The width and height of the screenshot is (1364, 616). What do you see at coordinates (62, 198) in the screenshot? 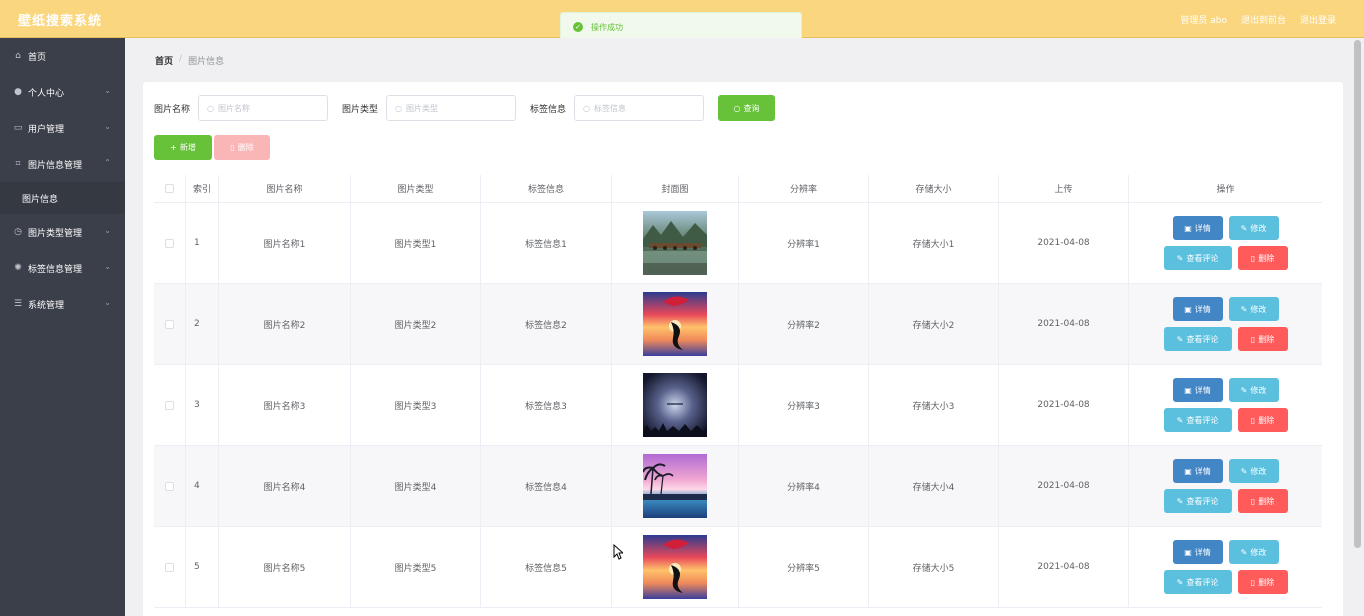
I see `sidebar-subitem-image-info: 图片信息` at bounding box center [62, 198].